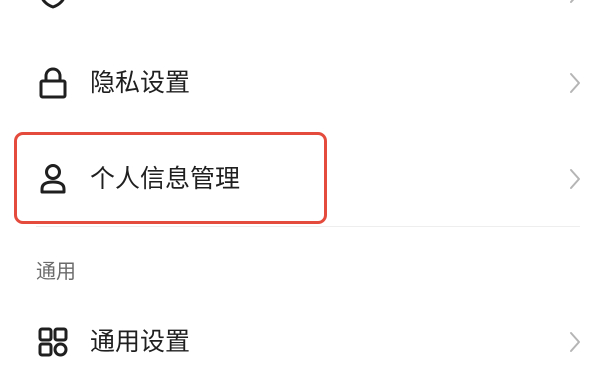  I want to click on lock-icon, so click(53, 83).